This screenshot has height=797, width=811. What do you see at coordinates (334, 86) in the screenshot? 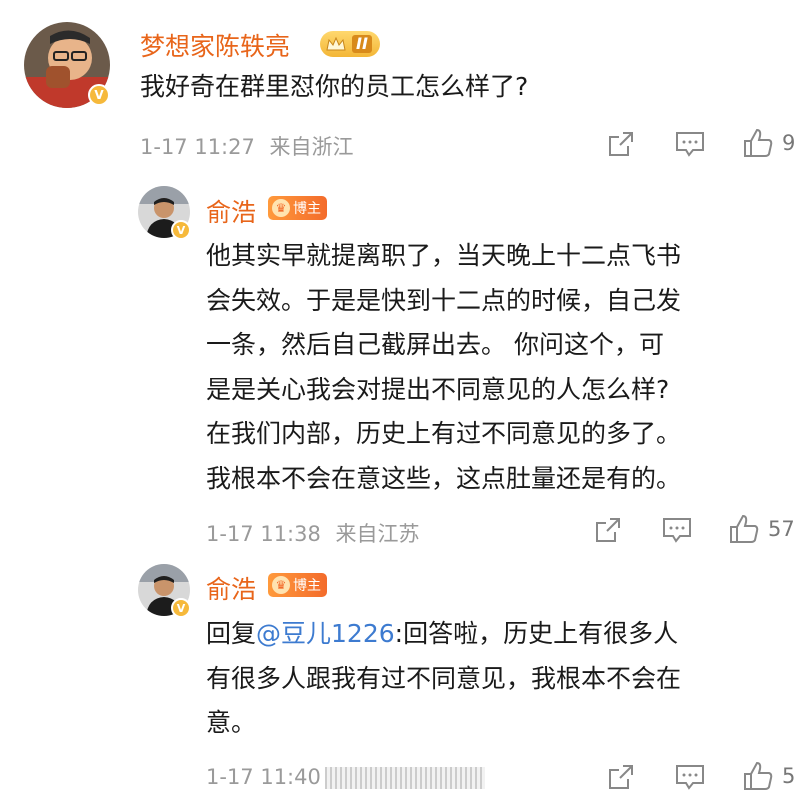
I see `comment-text: 我好奇在群里怼你的员工怎么样了?` at bounding box center [334, 86].